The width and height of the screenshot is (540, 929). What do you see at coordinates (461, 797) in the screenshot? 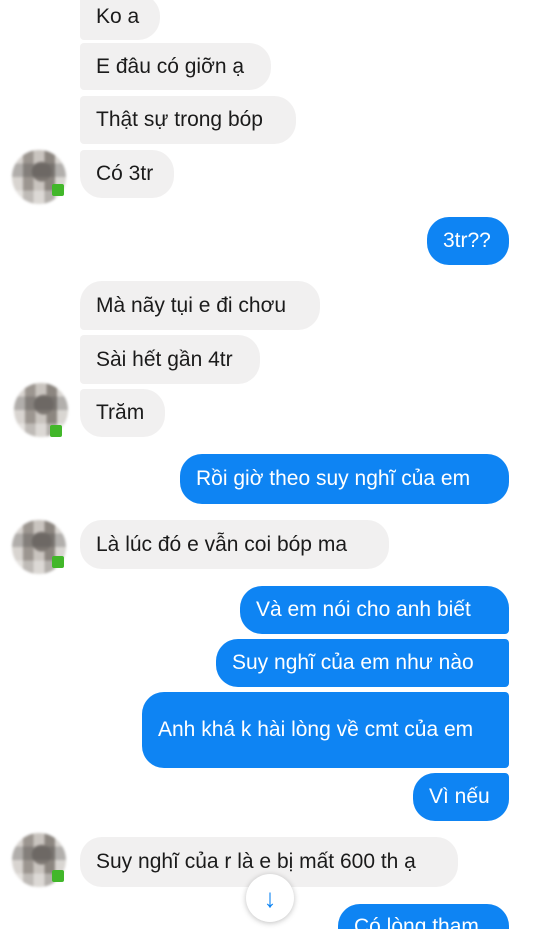
I see `message-outgoing: Vì nếu` at bounding box center [461, 797].